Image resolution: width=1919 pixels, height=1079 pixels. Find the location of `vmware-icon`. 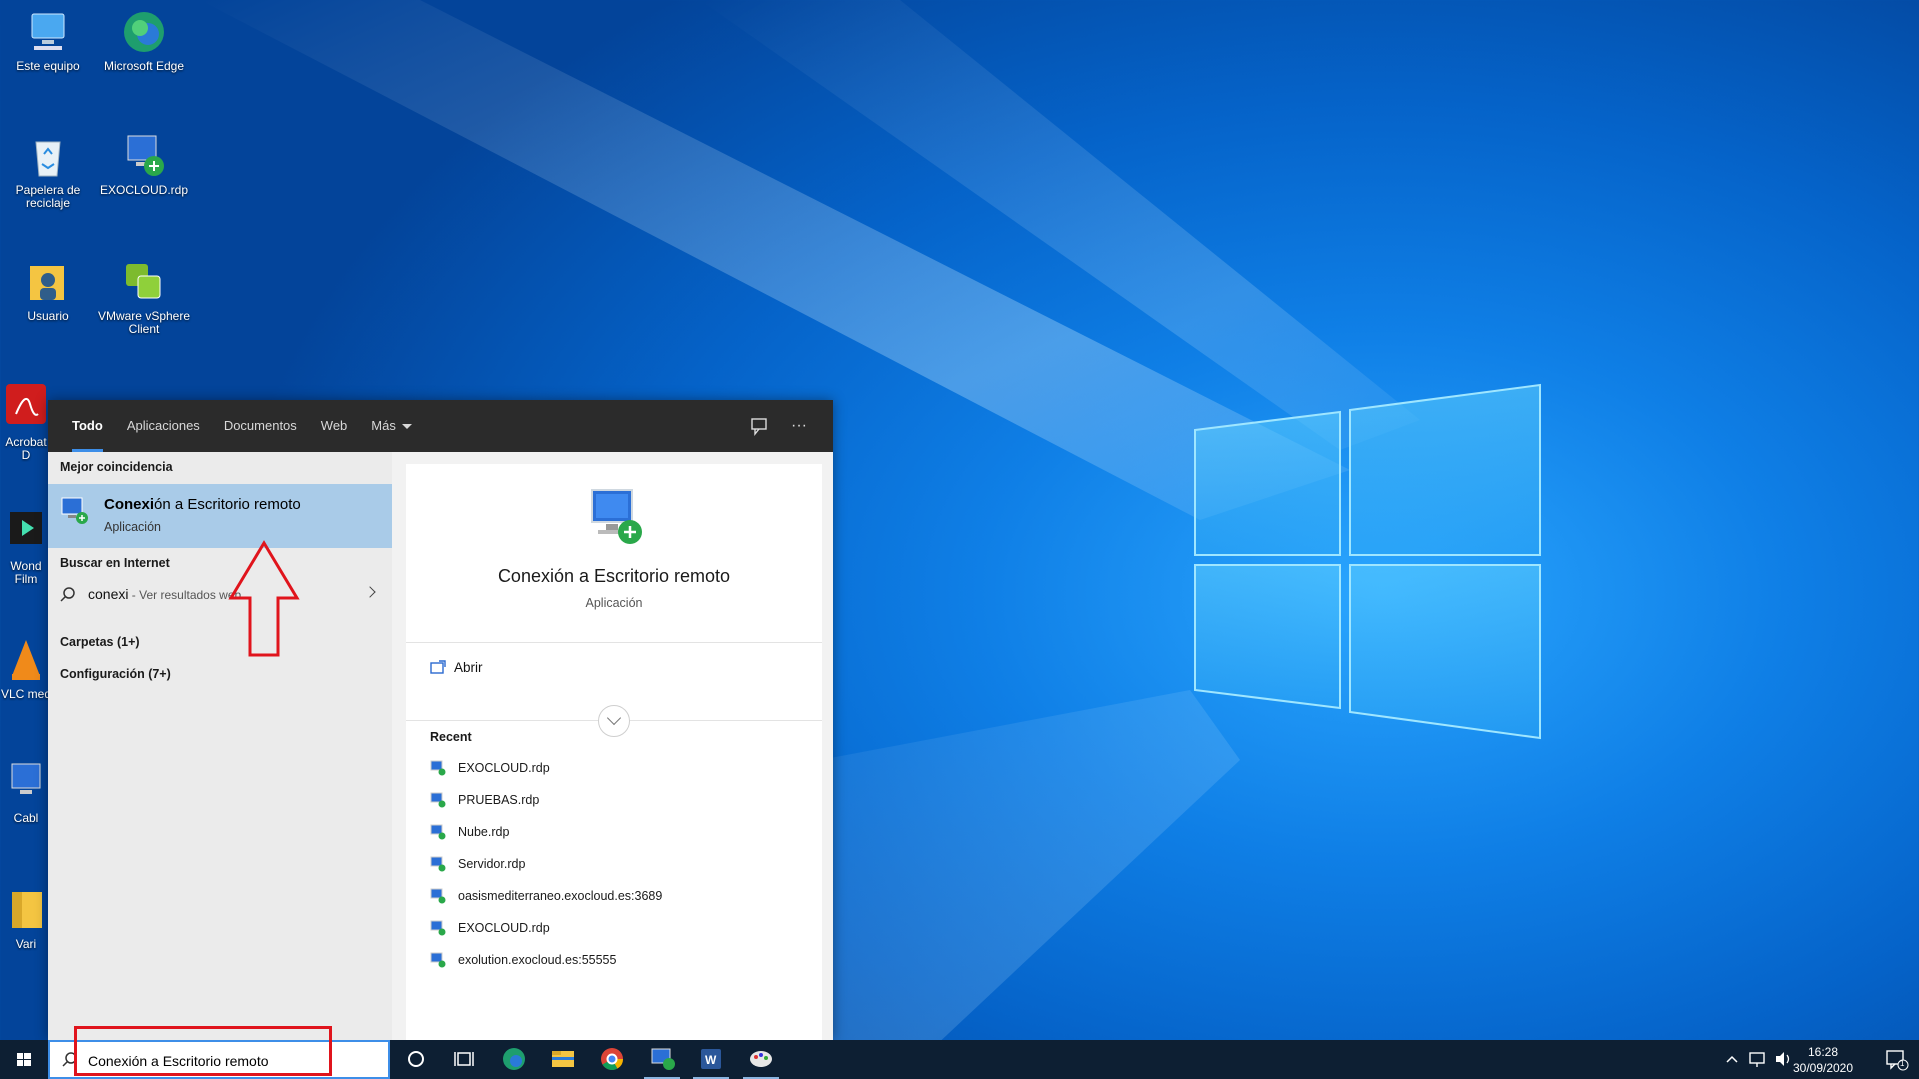

vmware-icon is located at coordinates (144, 282).